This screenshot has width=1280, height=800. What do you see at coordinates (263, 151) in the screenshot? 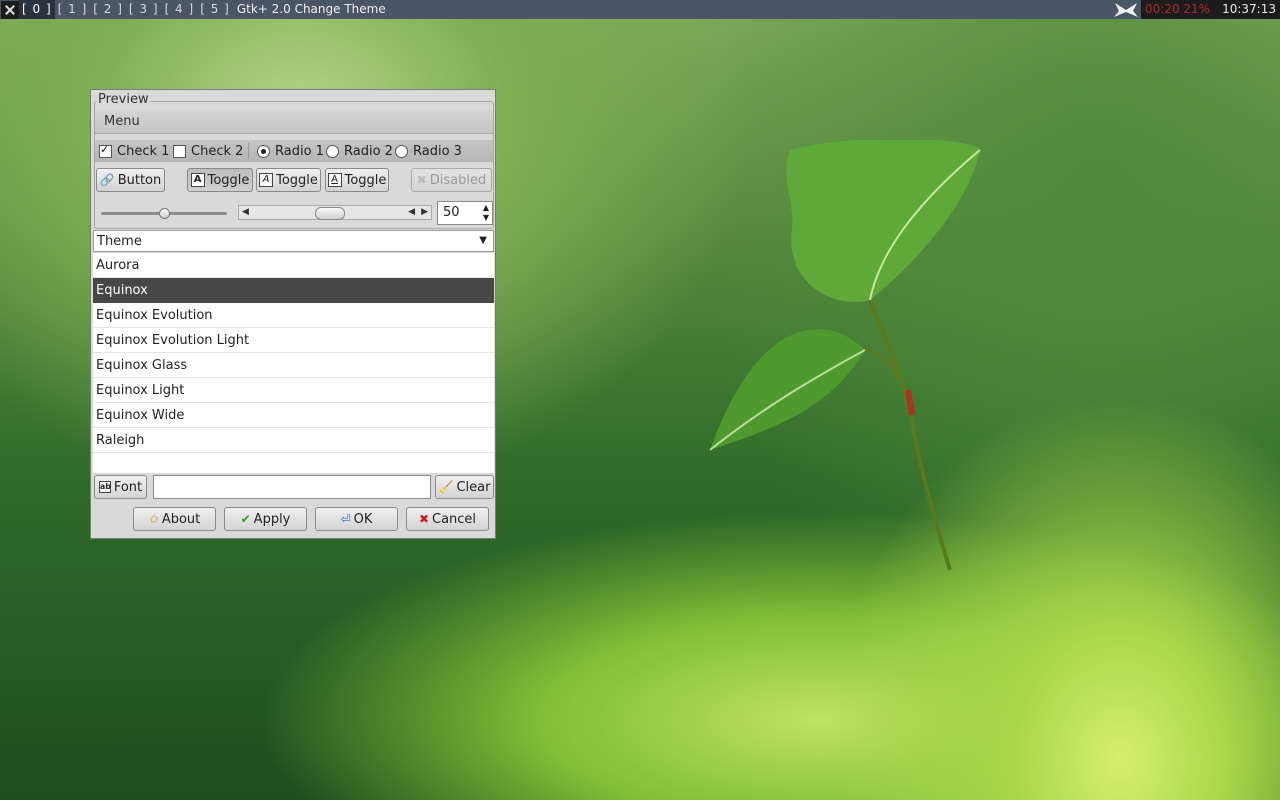
I see `radio-selected-icon` at bounding box center [263, 151].